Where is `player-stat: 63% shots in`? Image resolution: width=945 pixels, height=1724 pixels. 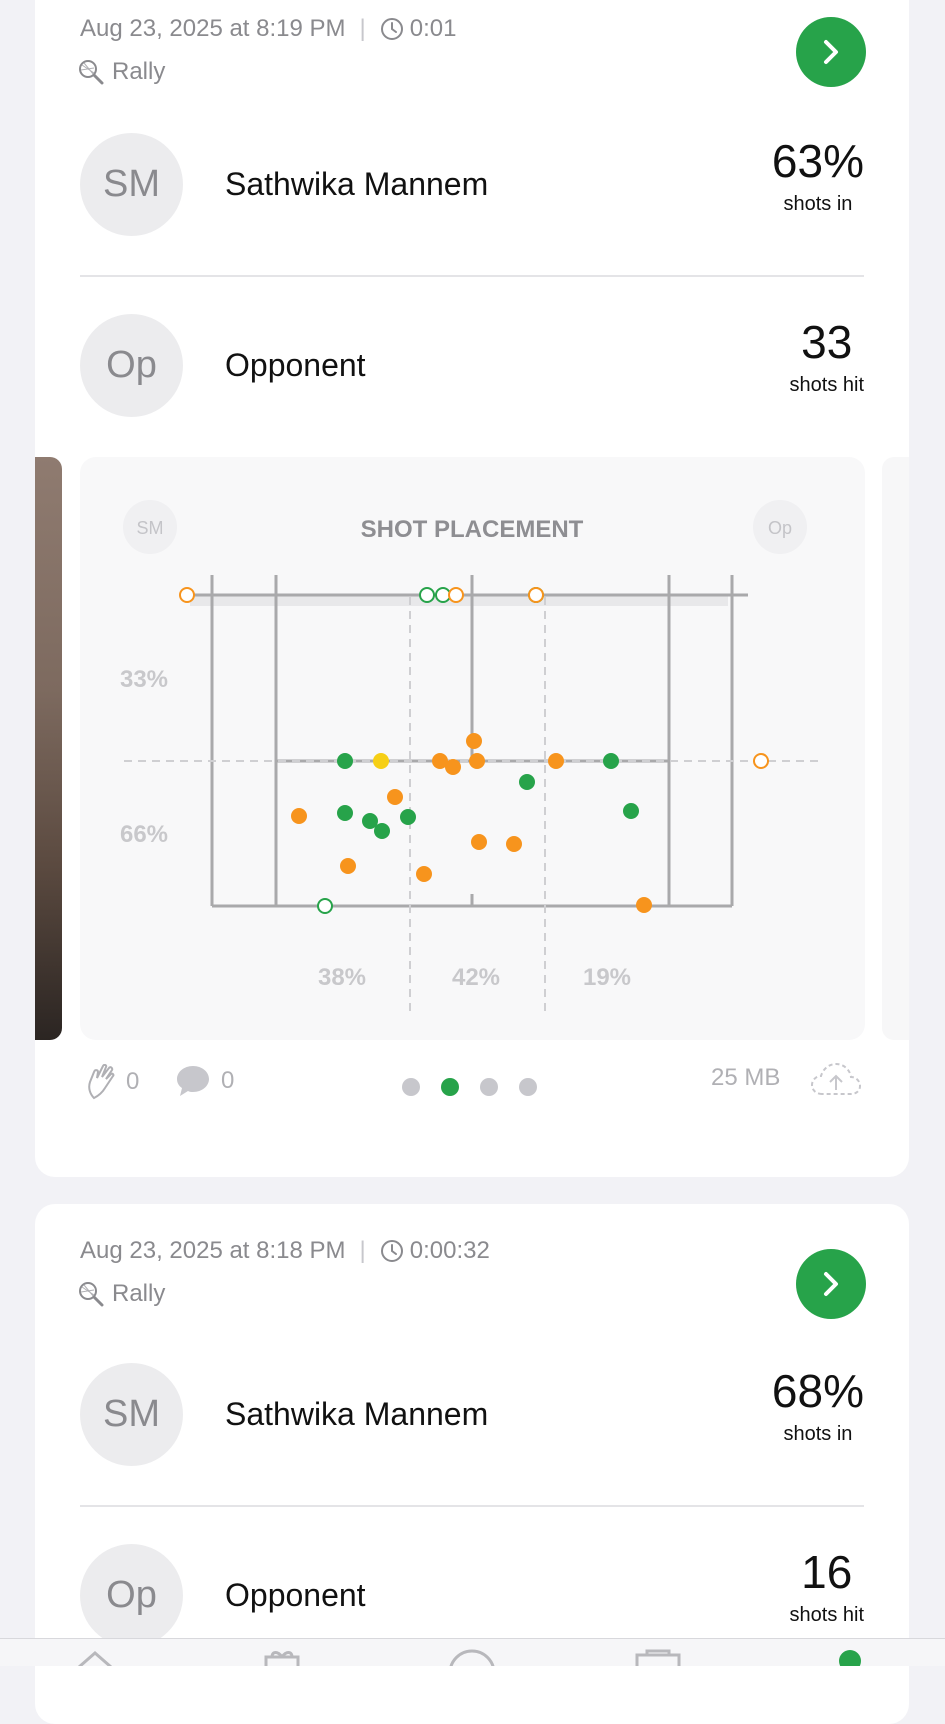
player-stat: 63% shots in is located at coordinates (818, 174).